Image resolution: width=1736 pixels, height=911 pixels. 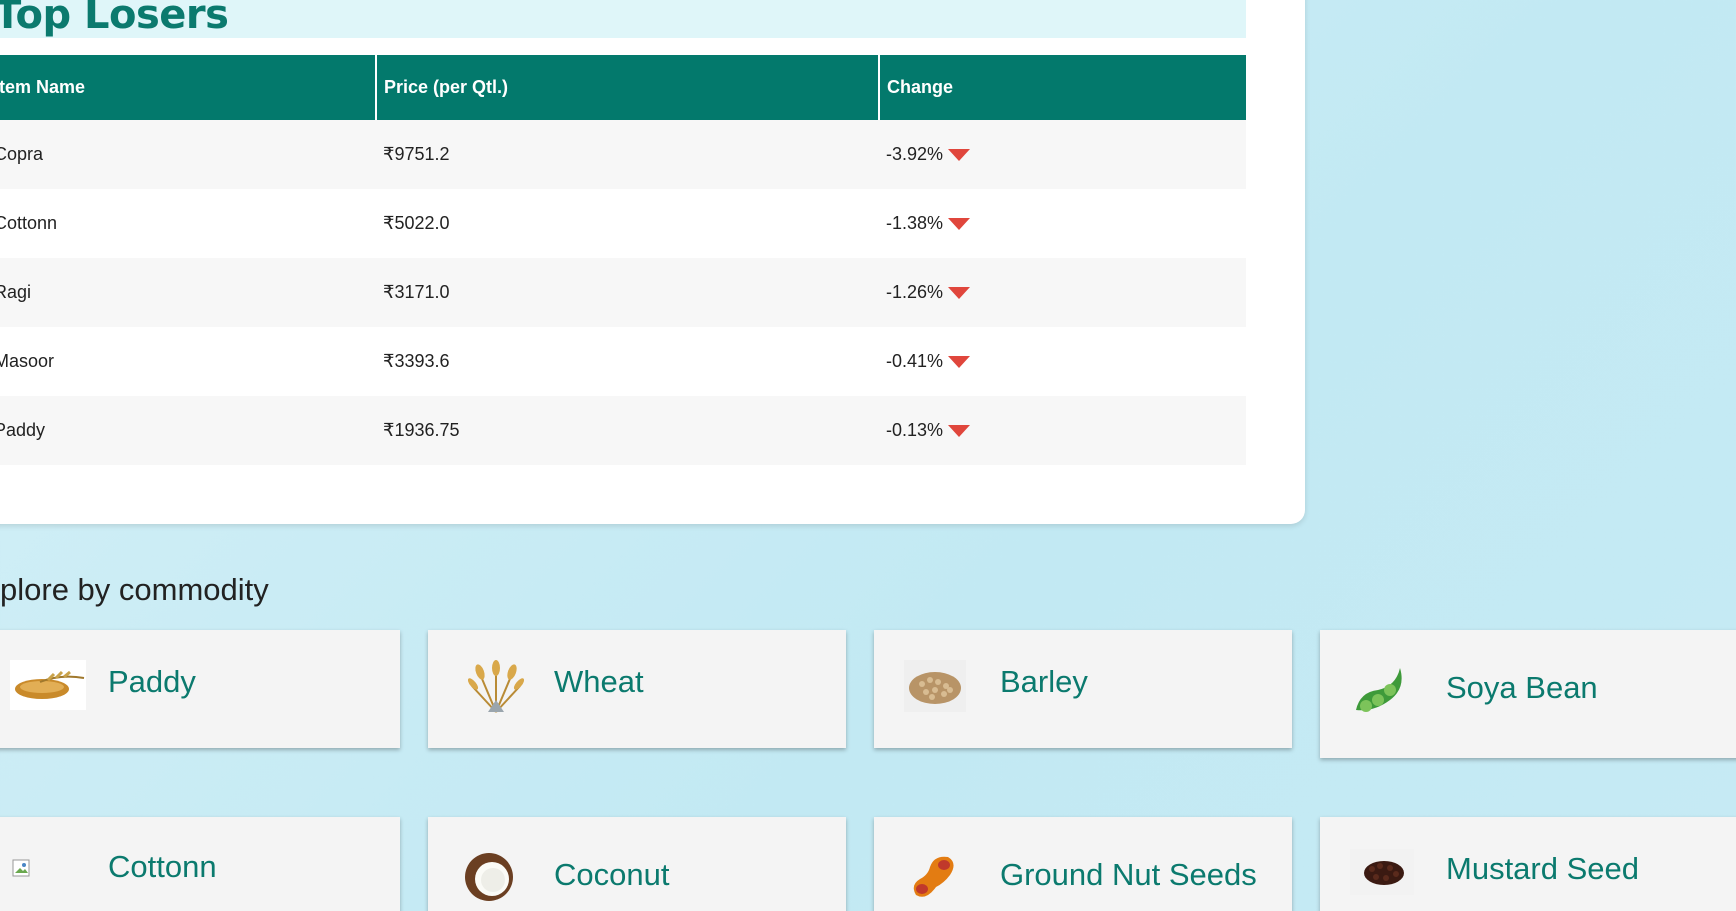 What do you see at coordinates (1044, 681) in the screenshot?
I see `commodity-label: Barley` at bounding box center [1044, 681].